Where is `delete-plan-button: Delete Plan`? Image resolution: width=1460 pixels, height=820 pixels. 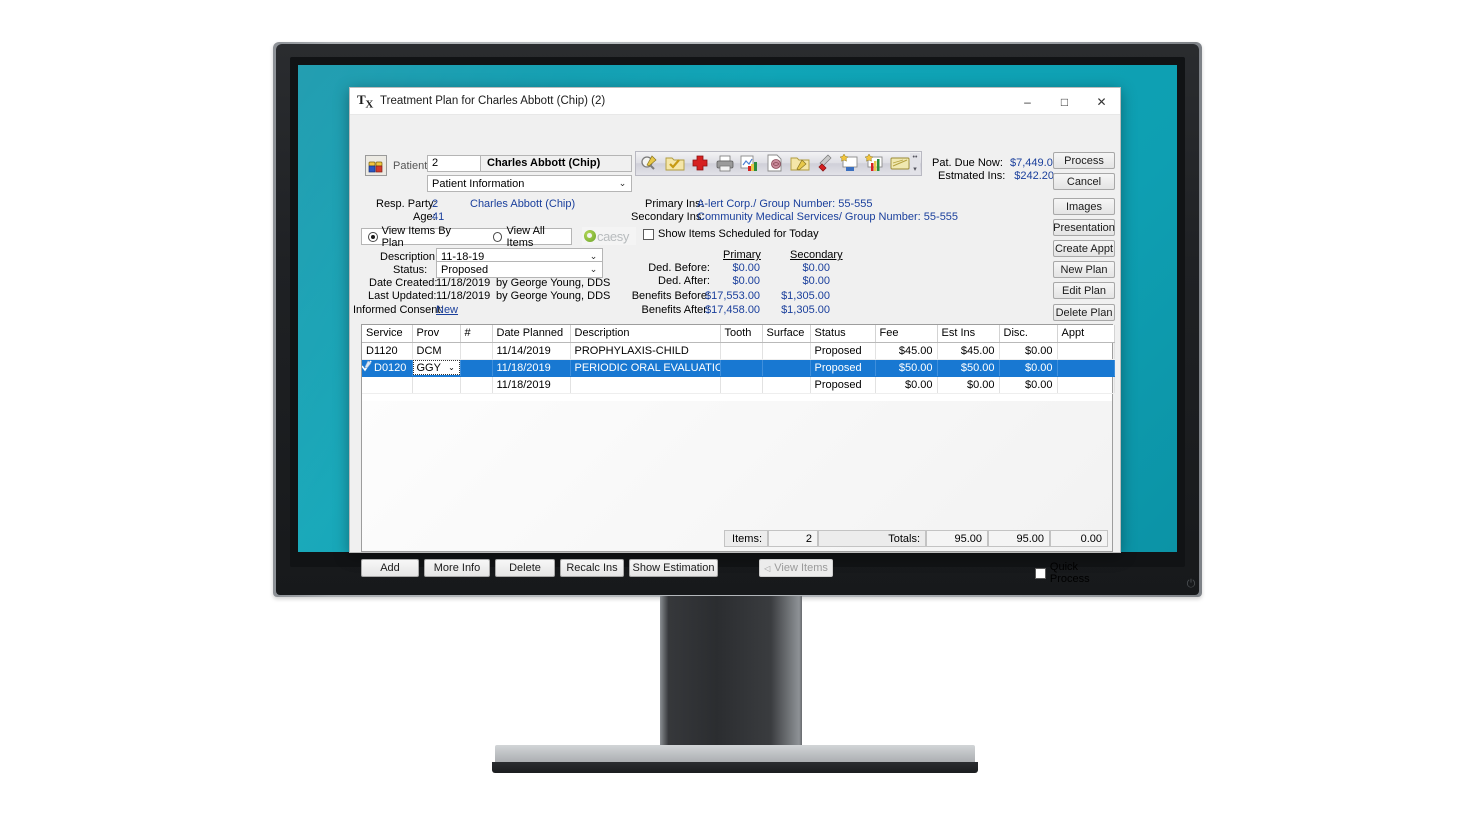
delete-plan-button: Delete Plan is located at coordinates (1084, 312).